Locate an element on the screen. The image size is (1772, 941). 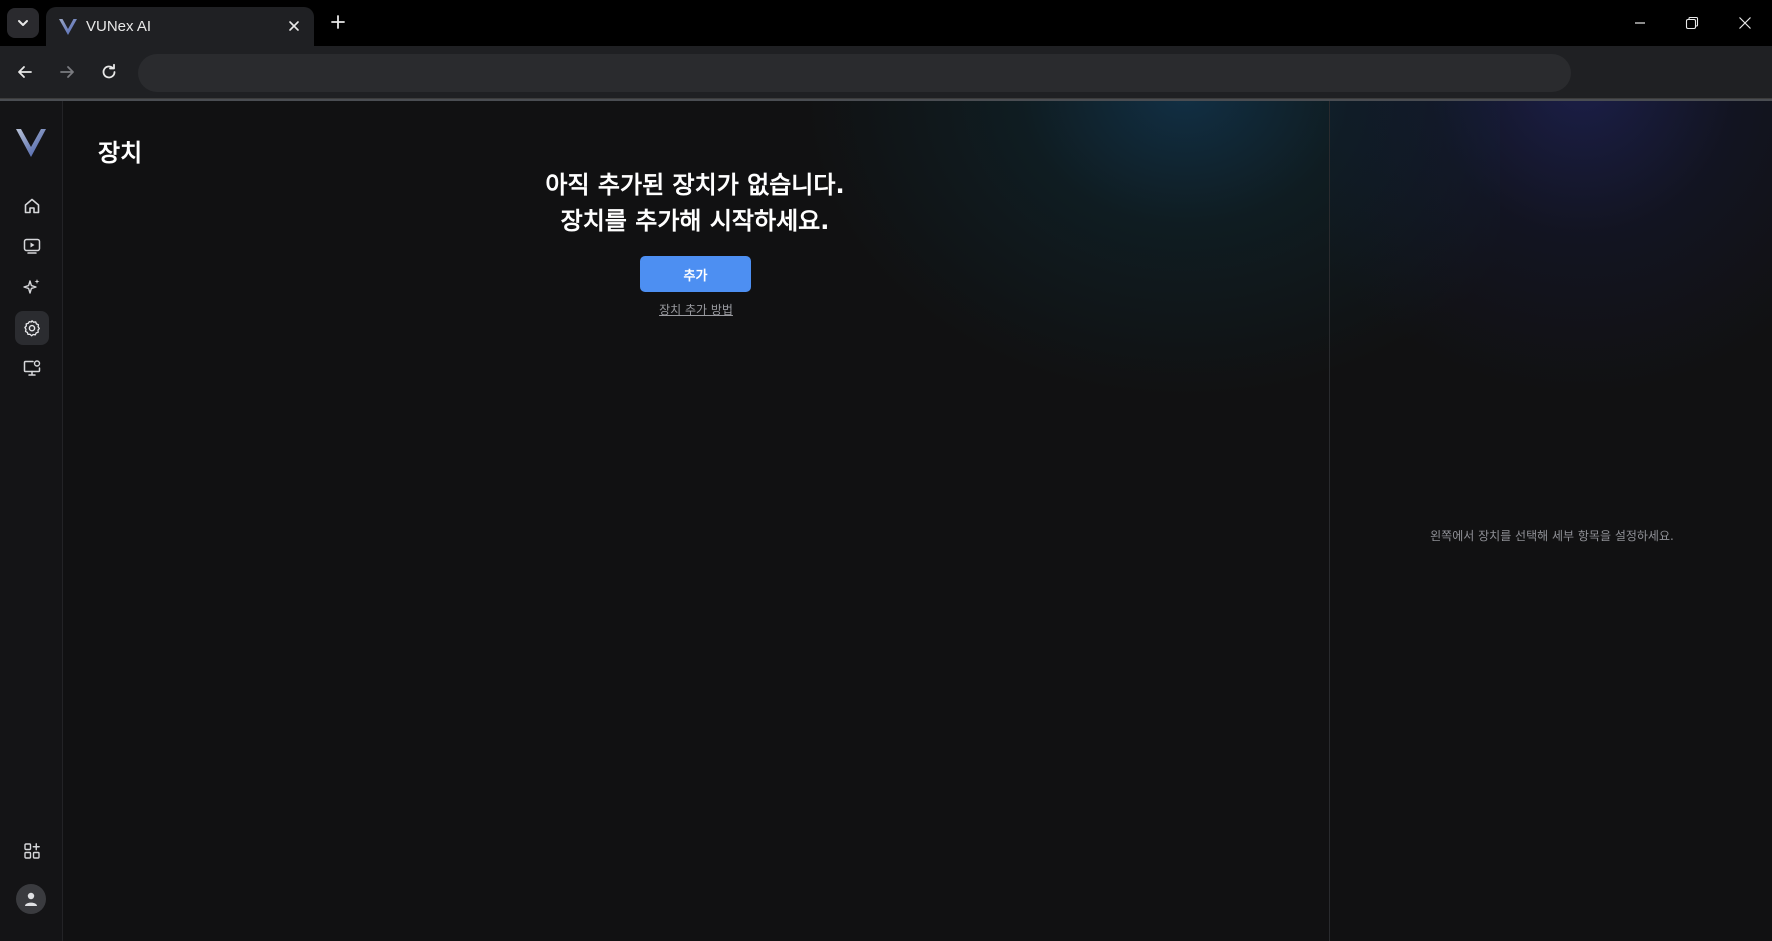
page-title: 장치 is located at coordinates (120, 153).